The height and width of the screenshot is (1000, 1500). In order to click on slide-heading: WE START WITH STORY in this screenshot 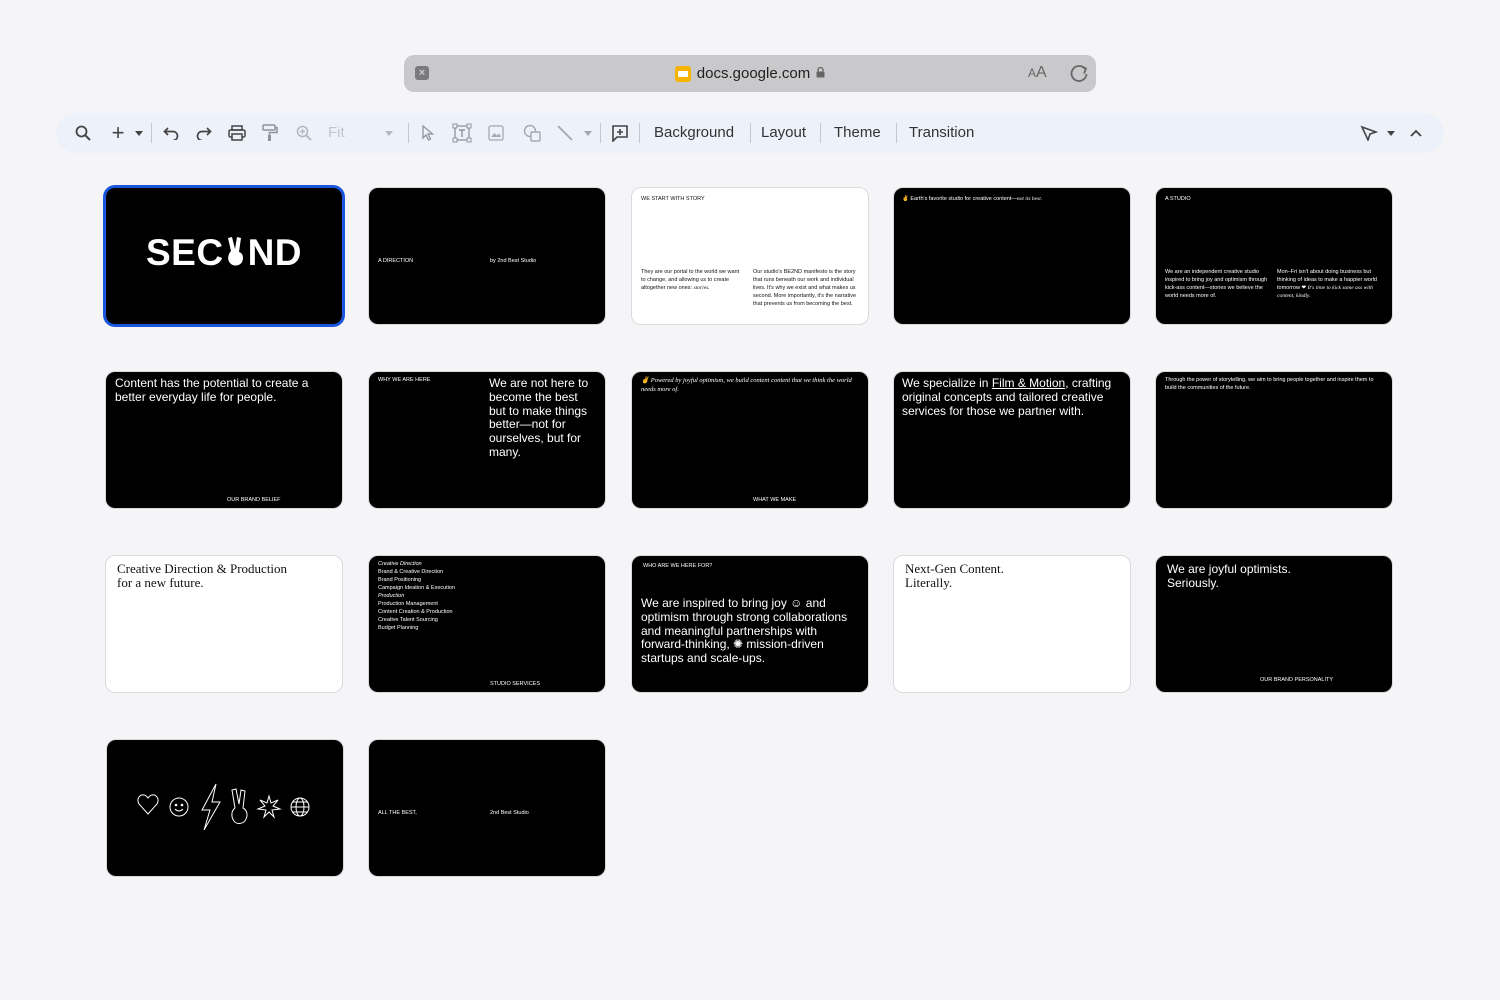, I will do `click(673, 199)`.